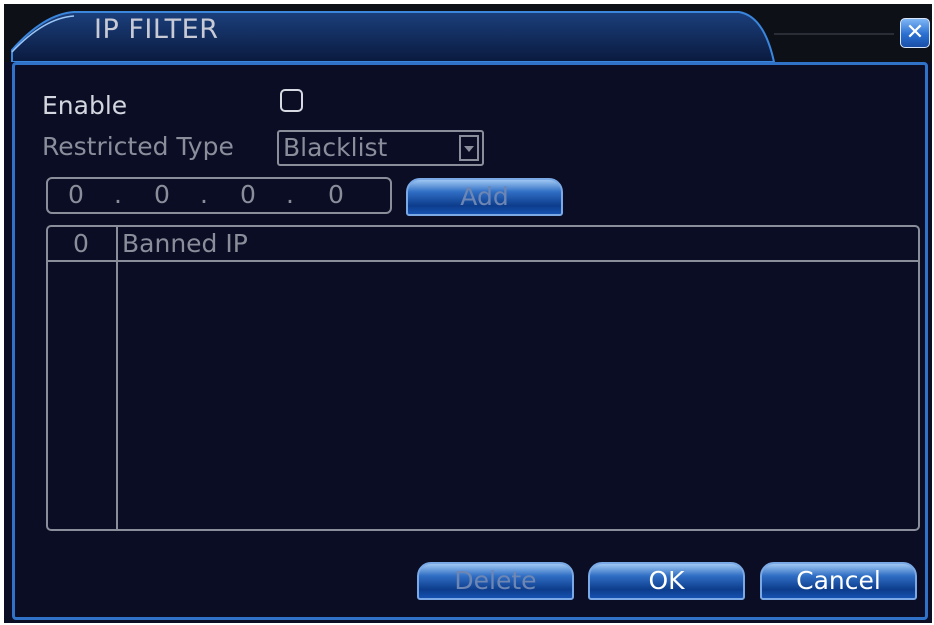 The height and width of the screenshot is (625, 934). I want to click on delete-button: Delete, so click(495, 581).